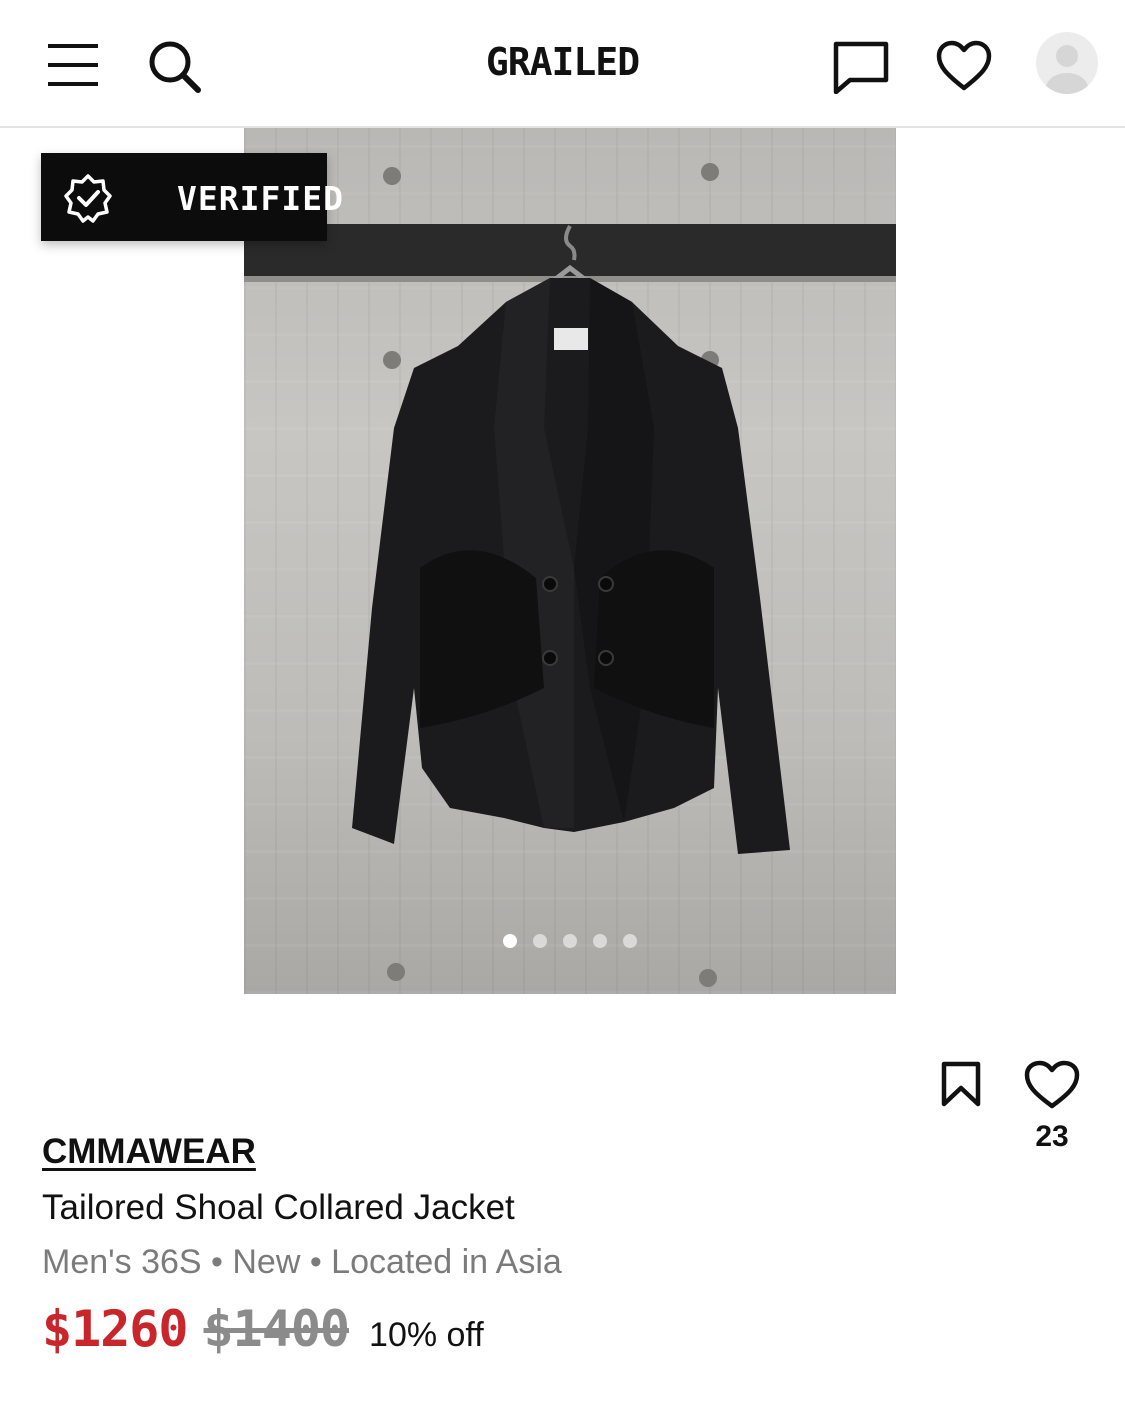 This screenshot has height=1408, width=1125. Describe the element at coordinates (115, 1329) in the screenshot. I see `current-price: $1260` at that location.